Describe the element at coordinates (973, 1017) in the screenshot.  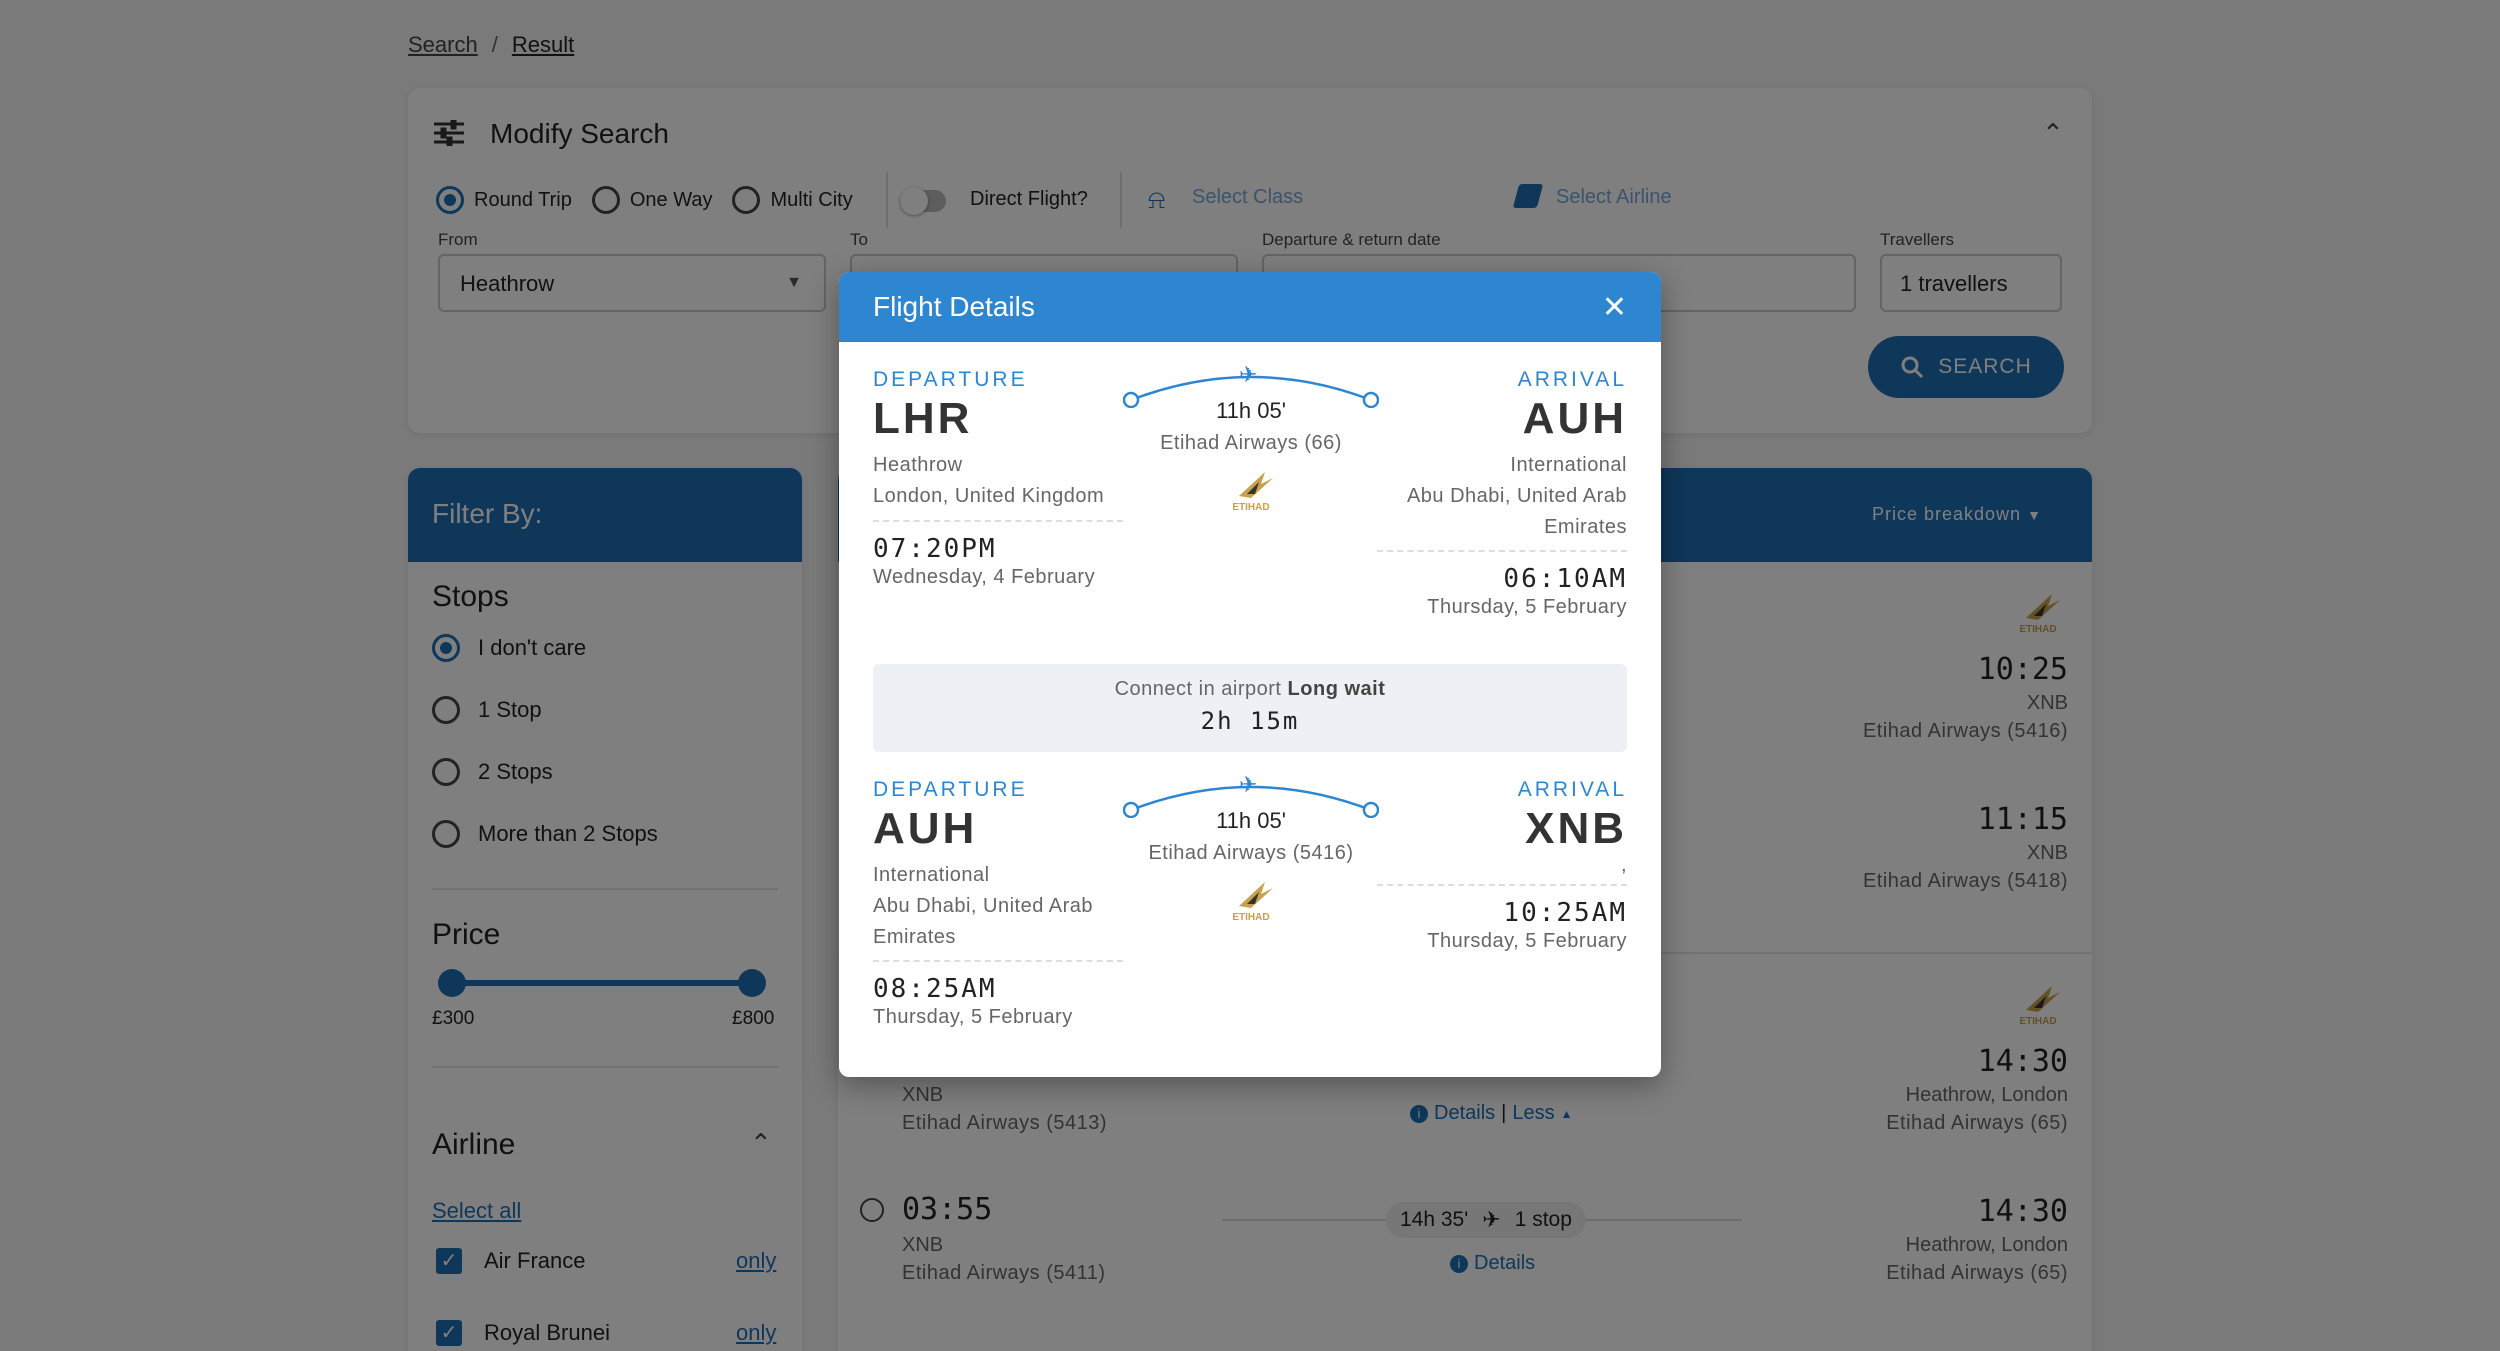
I see `departure-date: Thursday, 5 February` at that location.